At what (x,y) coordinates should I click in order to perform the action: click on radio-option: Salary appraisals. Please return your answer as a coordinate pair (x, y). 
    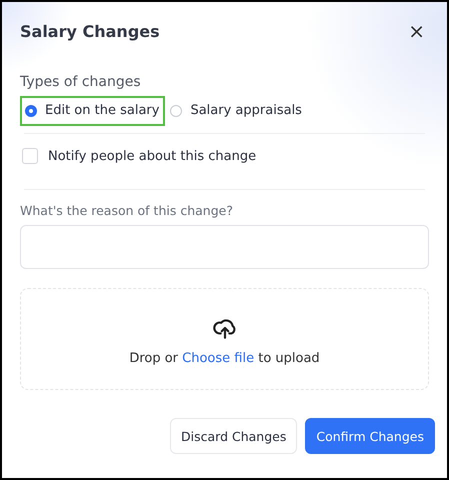
    Looking at the image, I should click on (236, 111).